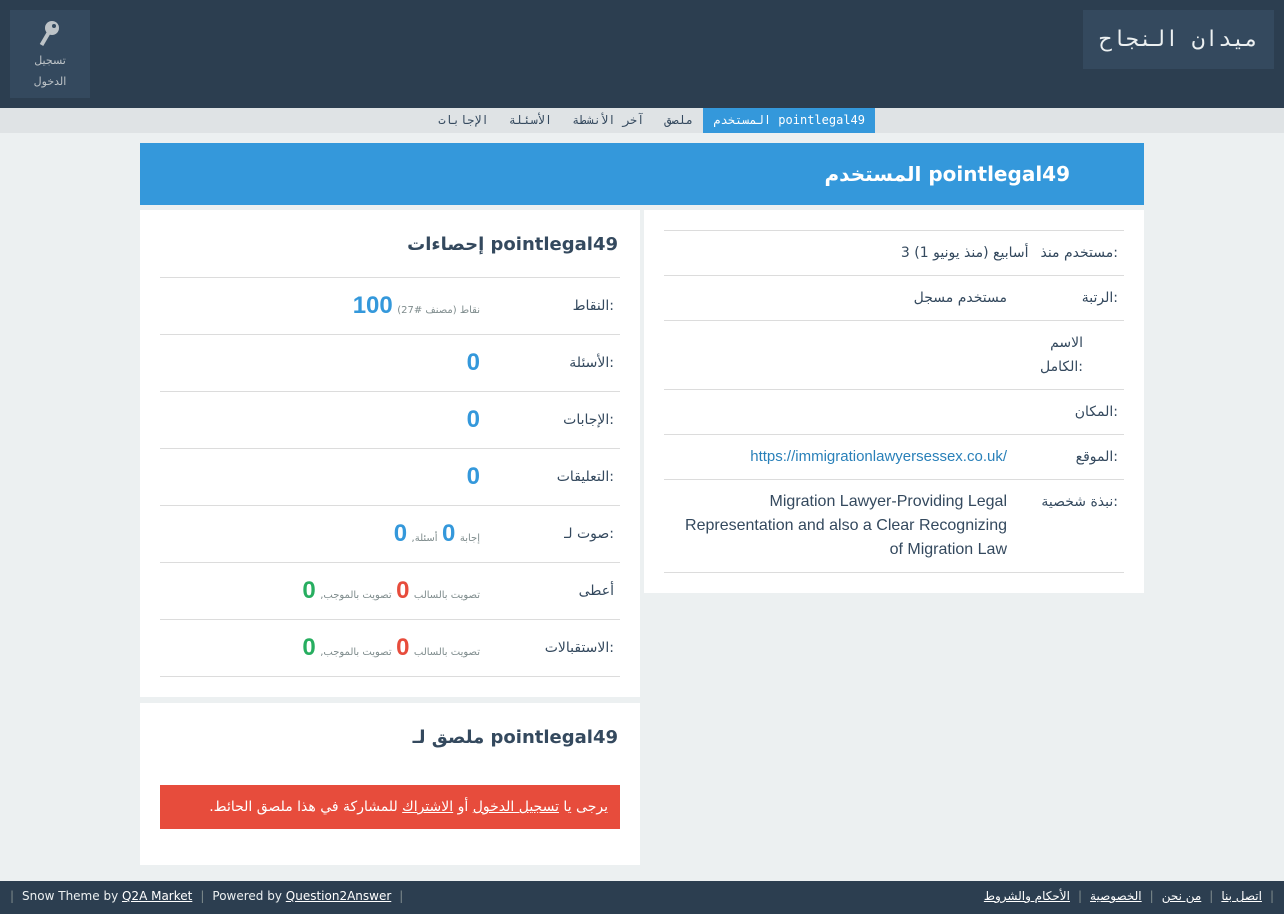 The height and width of the screenshot is (914, 1284). What do you see at coordinates (320, 534) in the screenshot?
I see `voted-value-cell: إجابة 0 أسئلة, 0` at bounding box center [320, 534].